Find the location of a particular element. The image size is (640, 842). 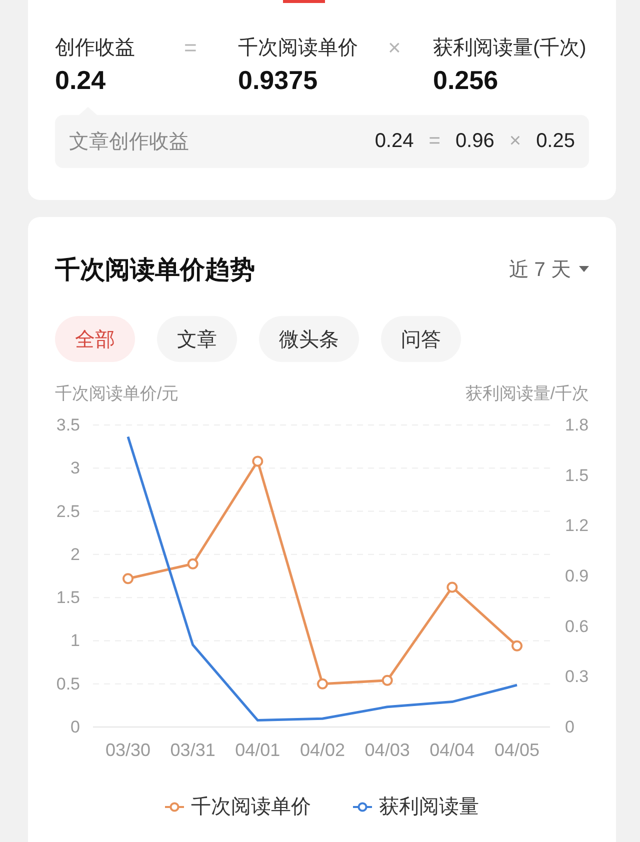

y-tick-label: 2.5 is located at coordinates (68, 511).